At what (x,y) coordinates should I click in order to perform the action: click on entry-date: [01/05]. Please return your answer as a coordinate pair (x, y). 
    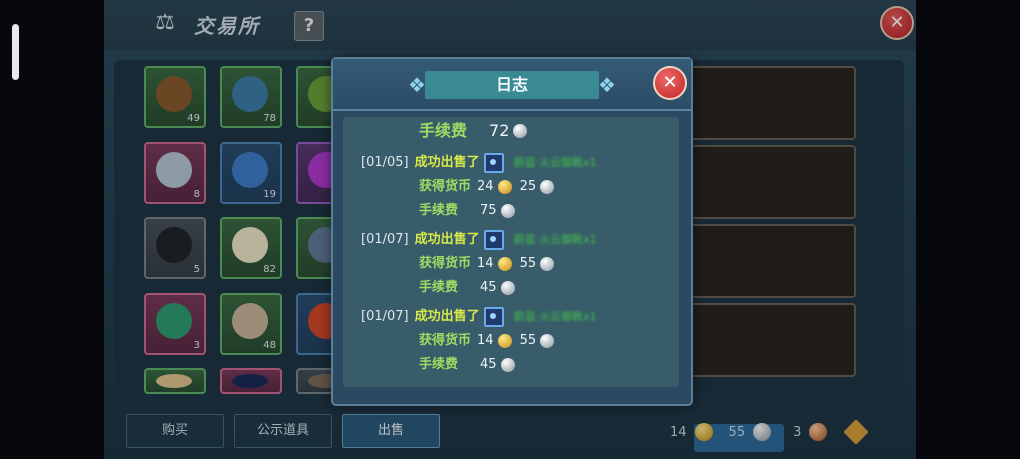
    Looking at the image, I should click on (385, 162).